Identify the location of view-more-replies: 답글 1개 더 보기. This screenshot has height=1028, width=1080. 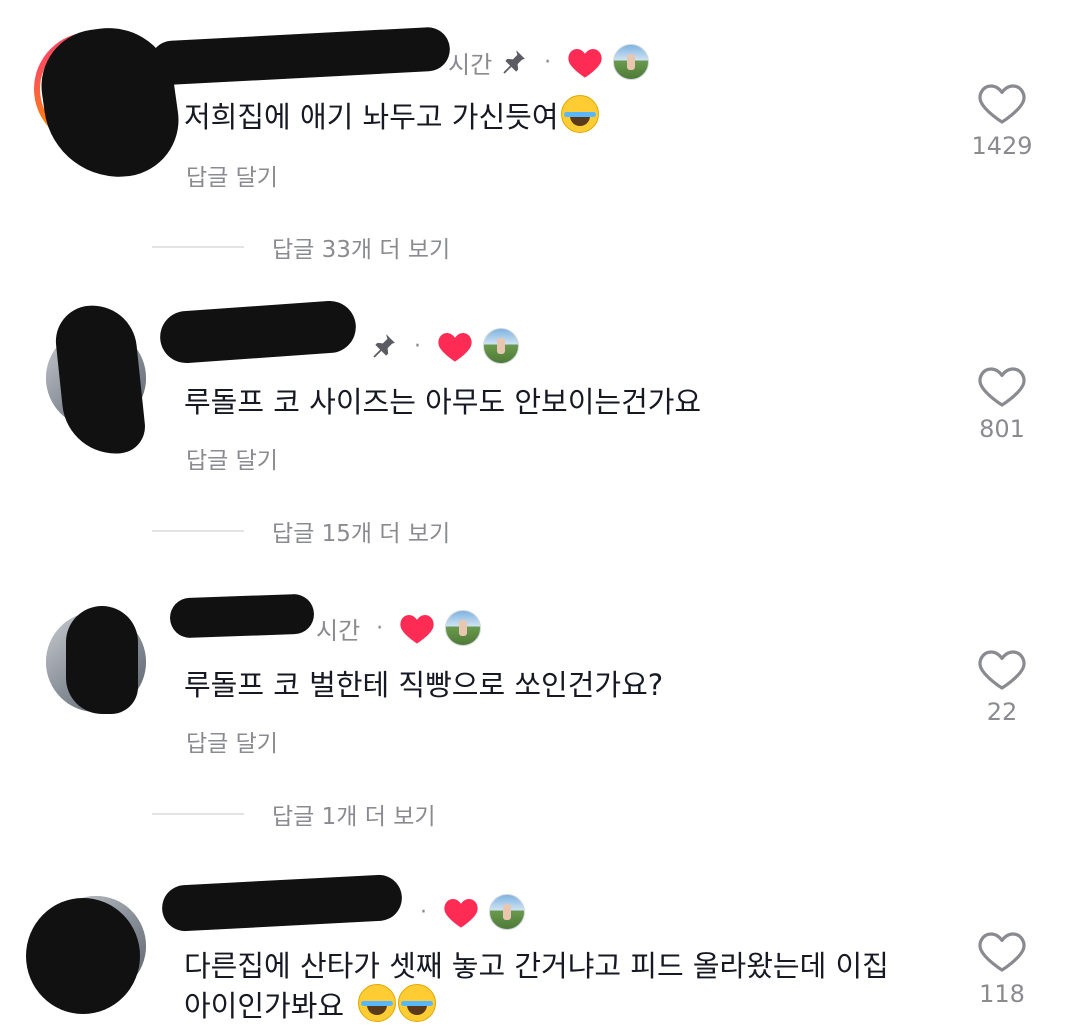
(294, 814).